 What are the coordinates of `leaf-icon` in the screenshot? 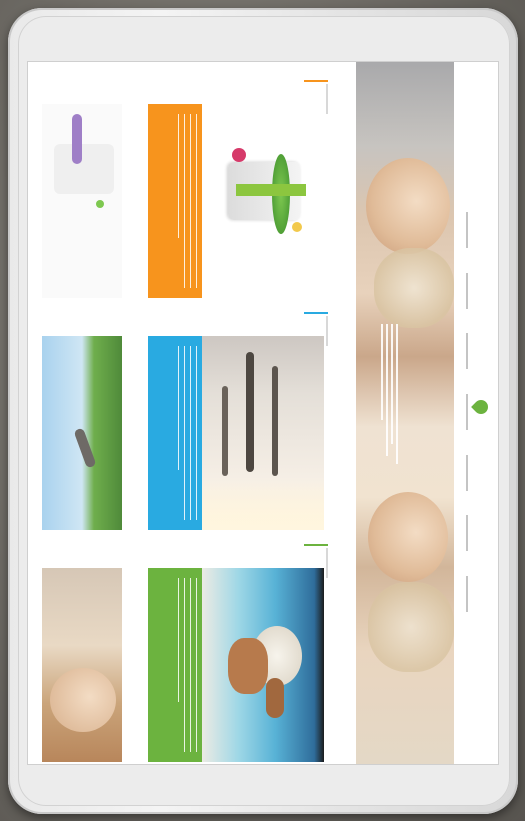 It's located at (481, 407).